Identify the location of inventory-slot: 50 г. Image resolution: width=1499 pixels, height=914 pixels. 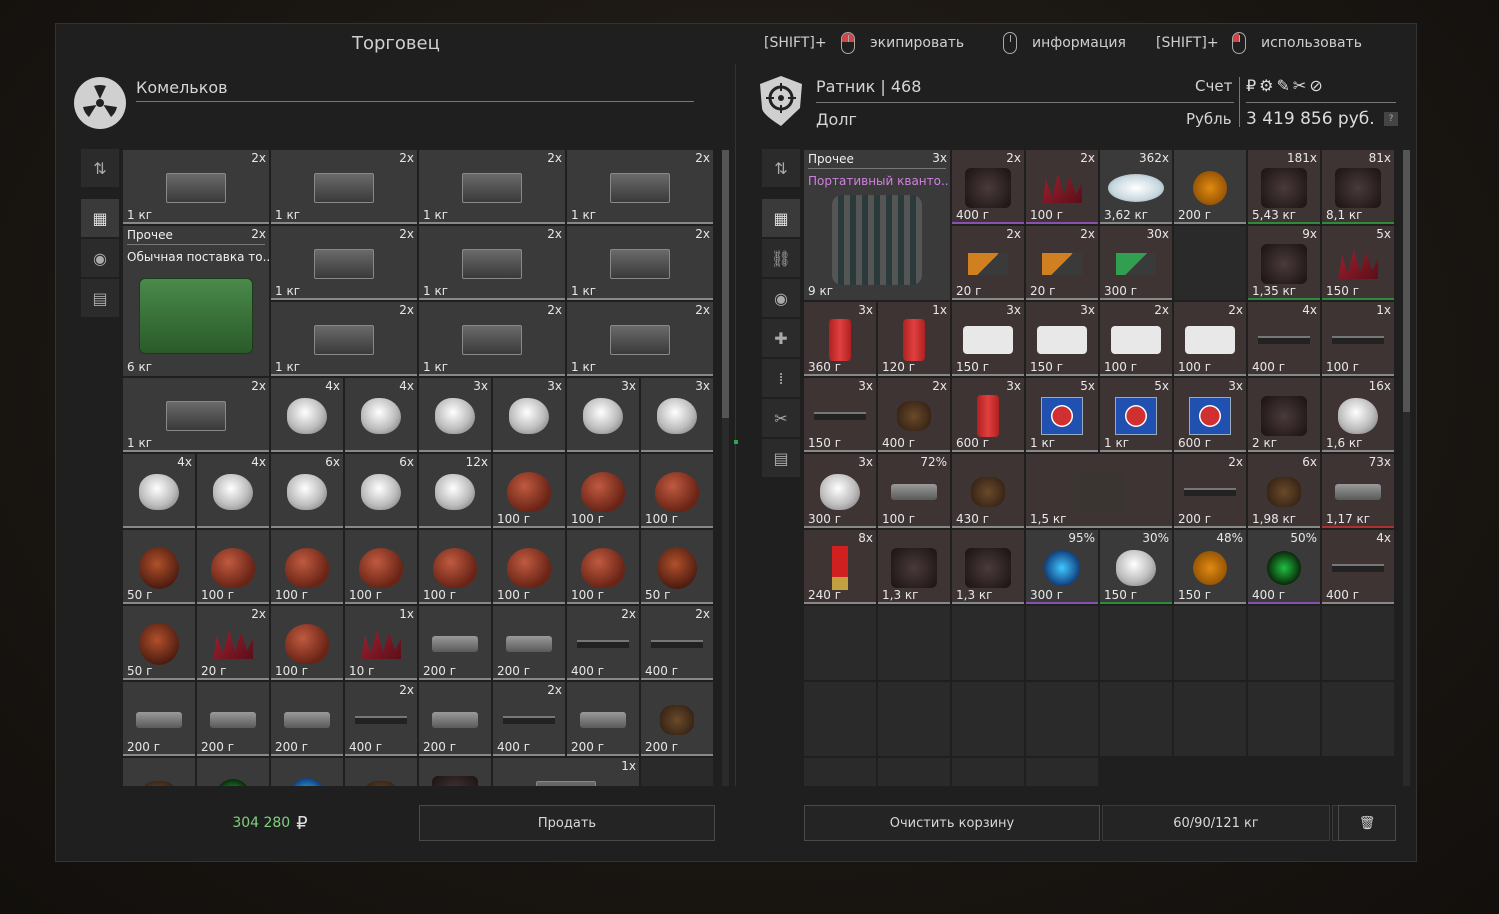
(159, 567).